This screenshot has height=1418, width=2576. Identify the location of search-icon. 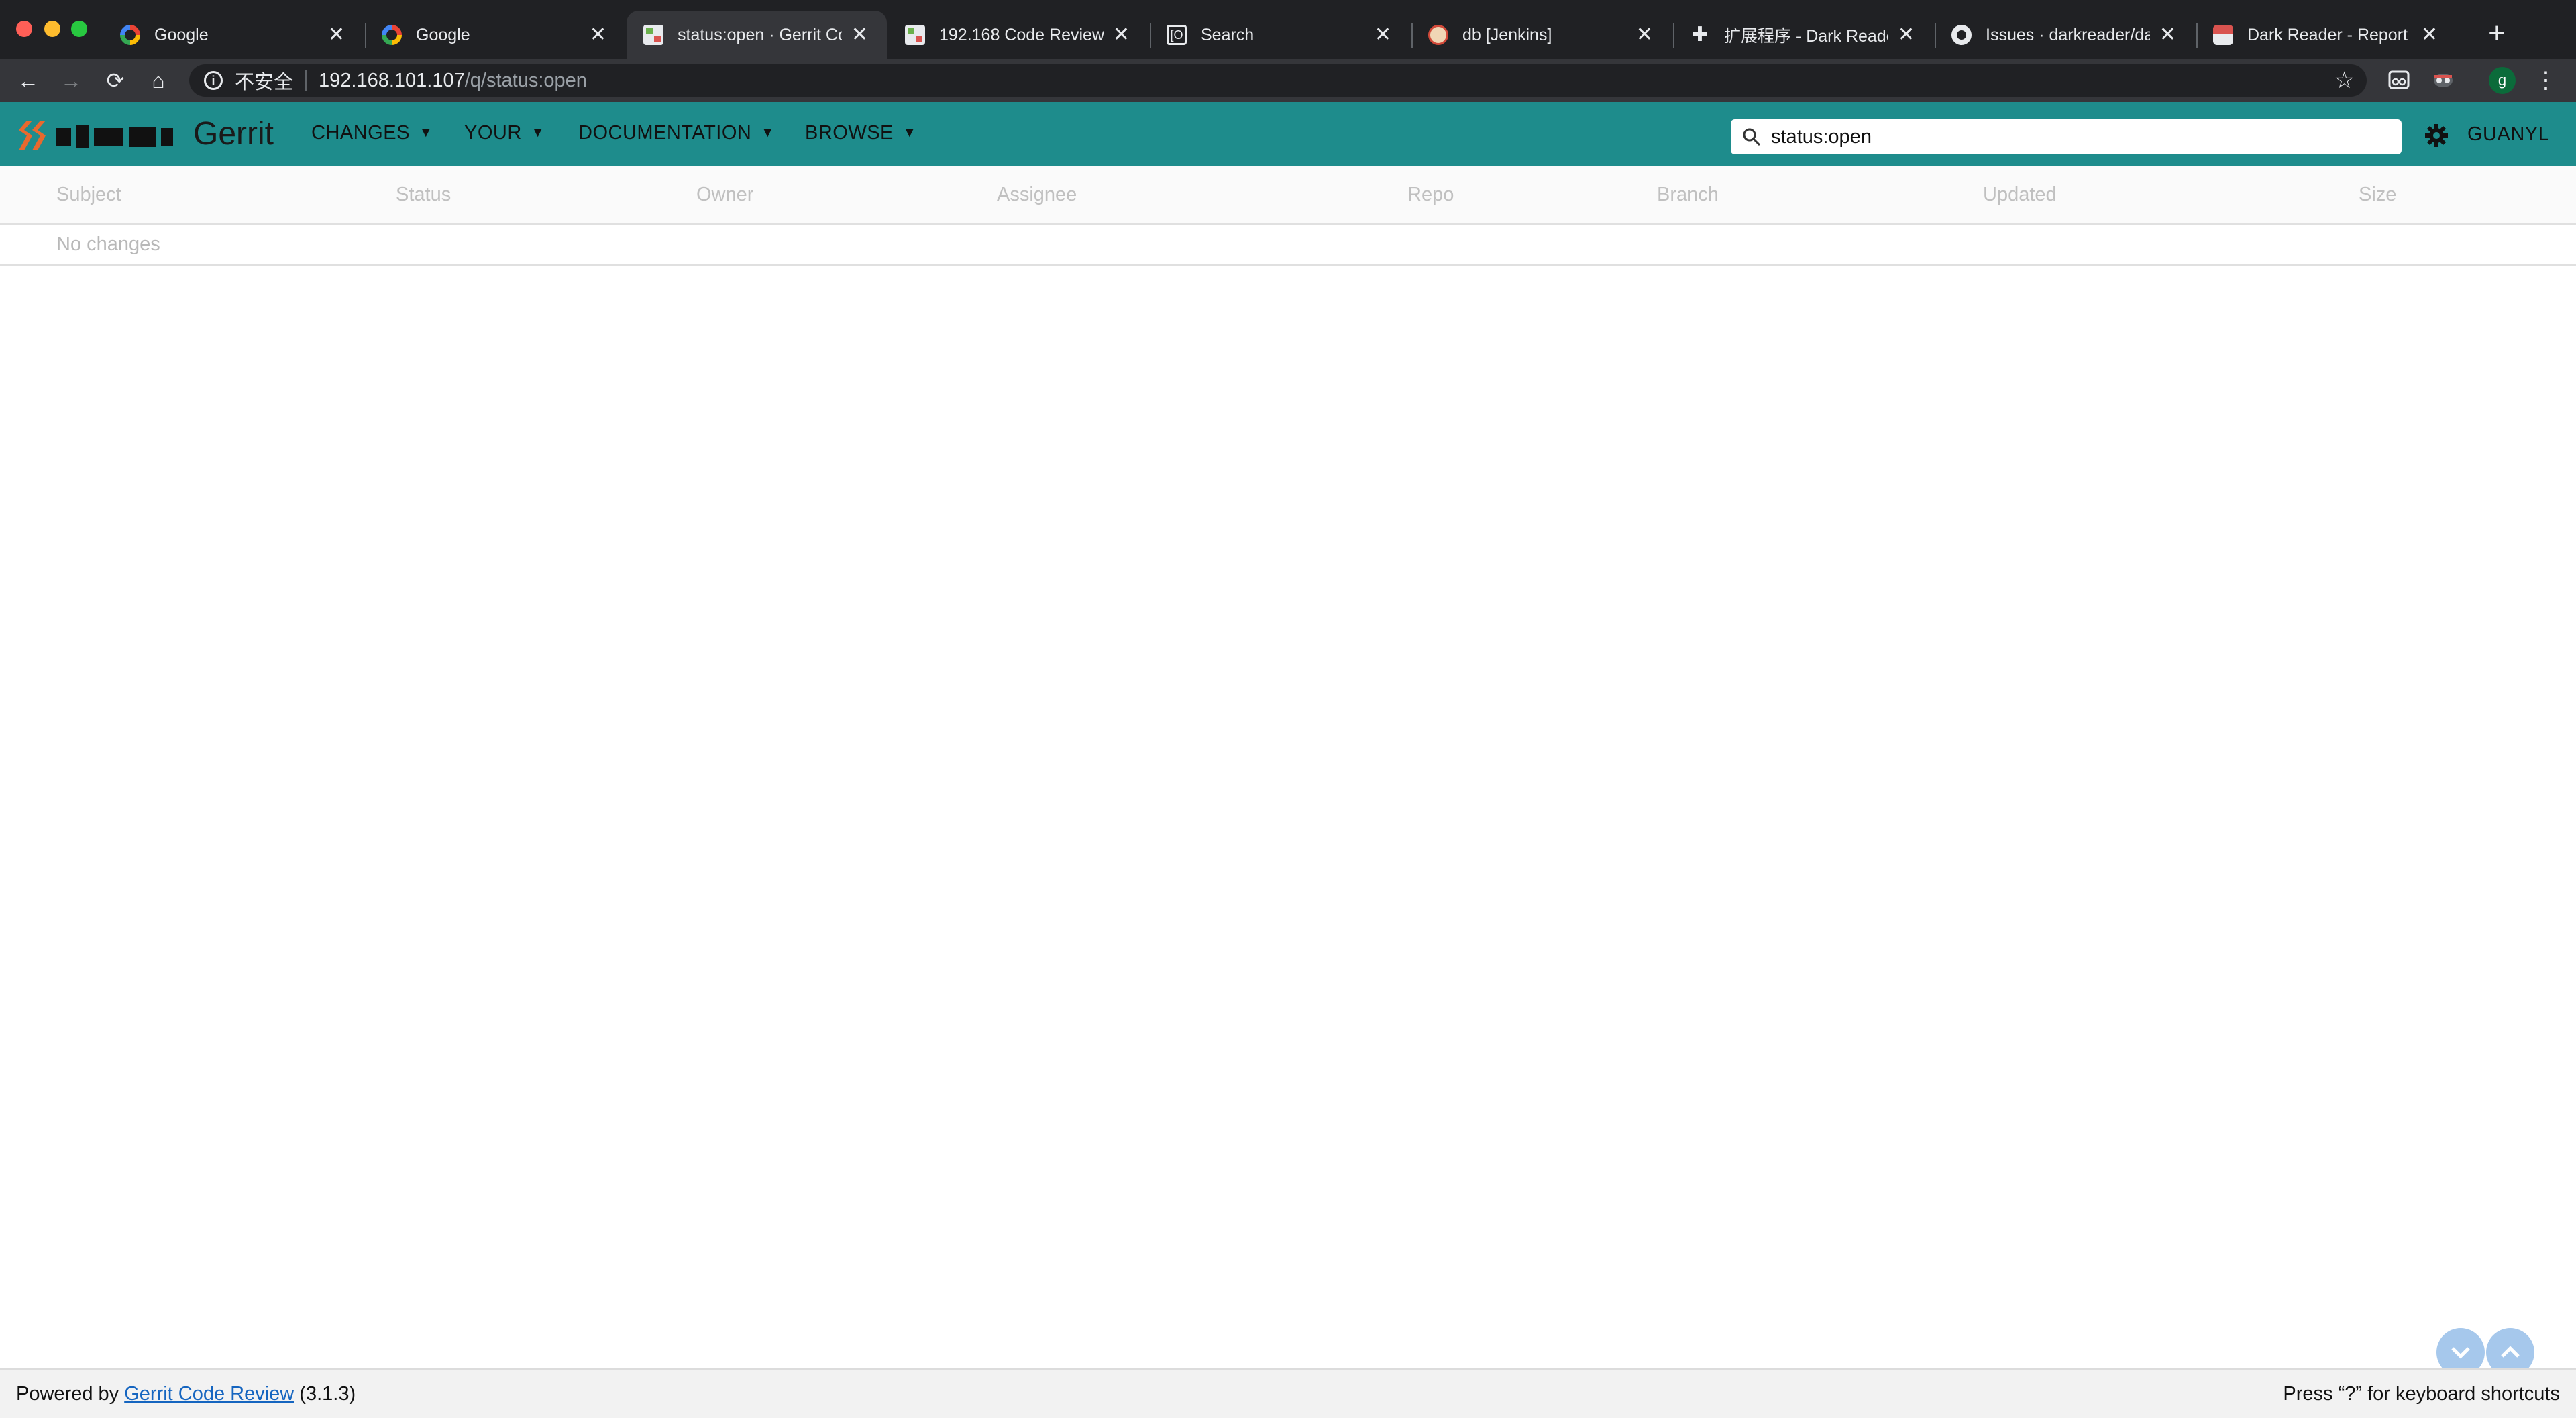
(1752, 137).